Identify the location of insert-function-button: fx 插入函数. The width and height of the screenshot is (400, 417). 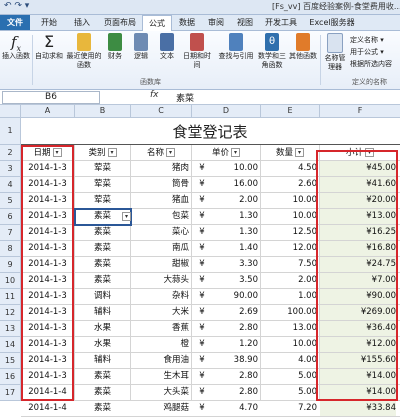
(16, 47).